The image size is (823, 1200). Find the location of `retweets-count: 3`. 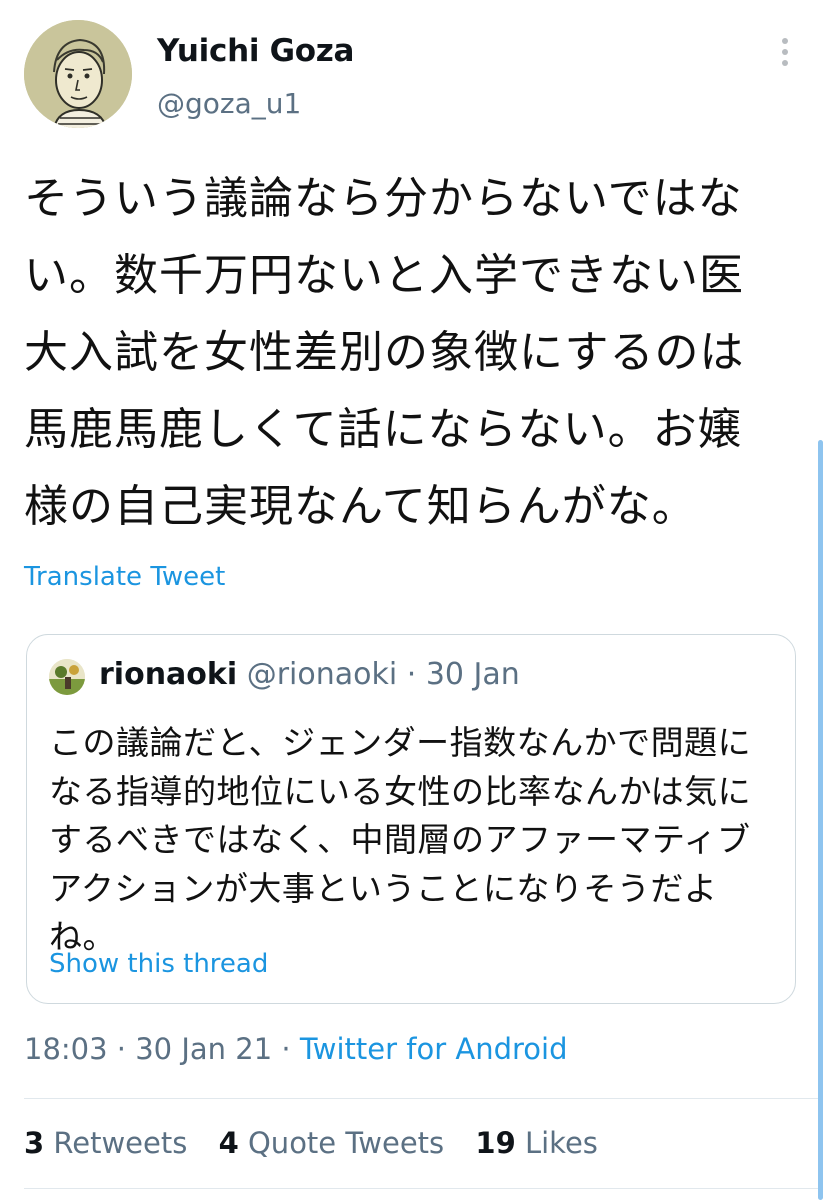

retweets-count: 3 is located at coordinates (34, 1143).